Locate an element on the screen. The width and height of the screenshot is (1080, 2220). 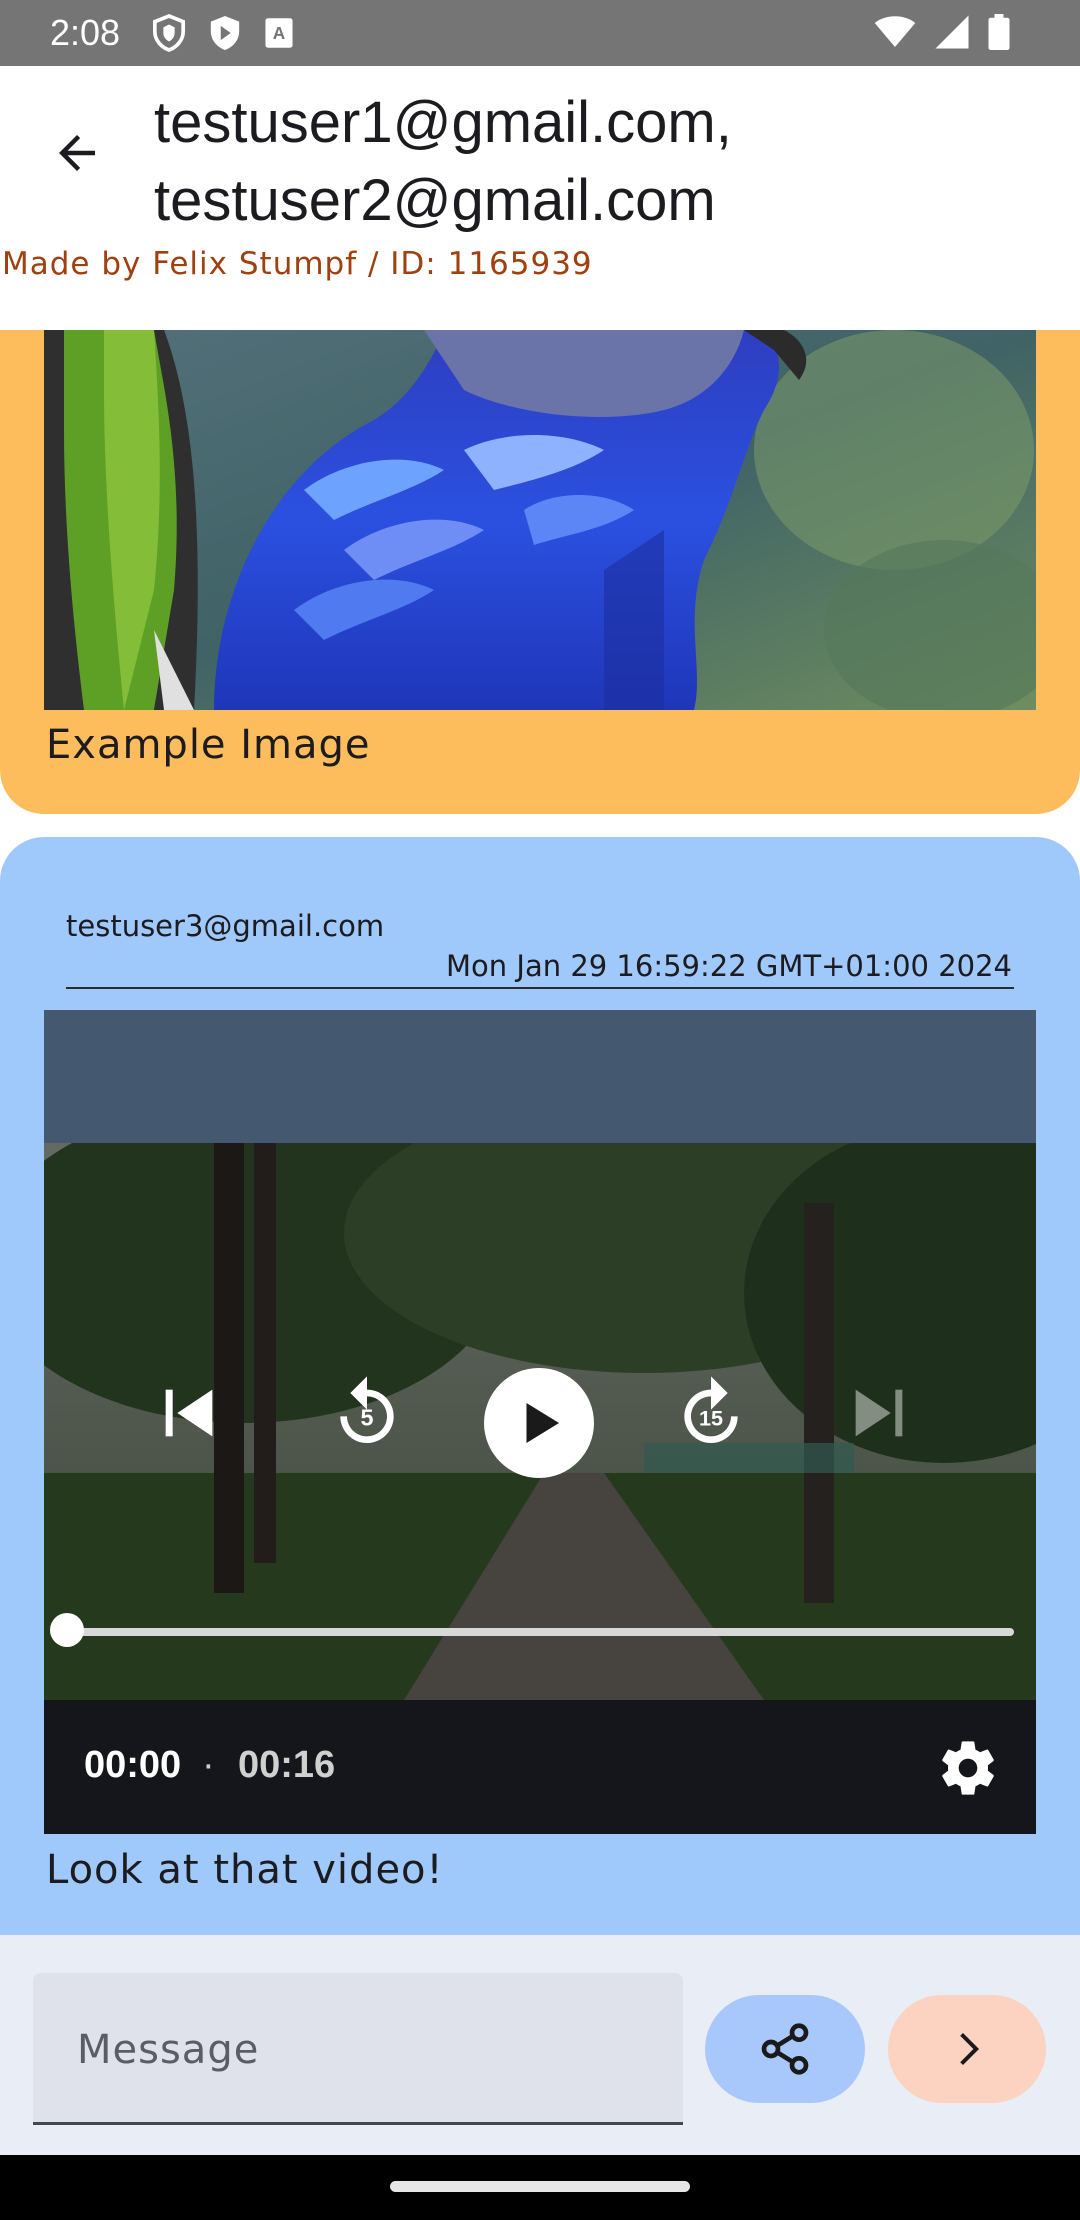
image-caption: Example Image is located at coordinates (208, 745).